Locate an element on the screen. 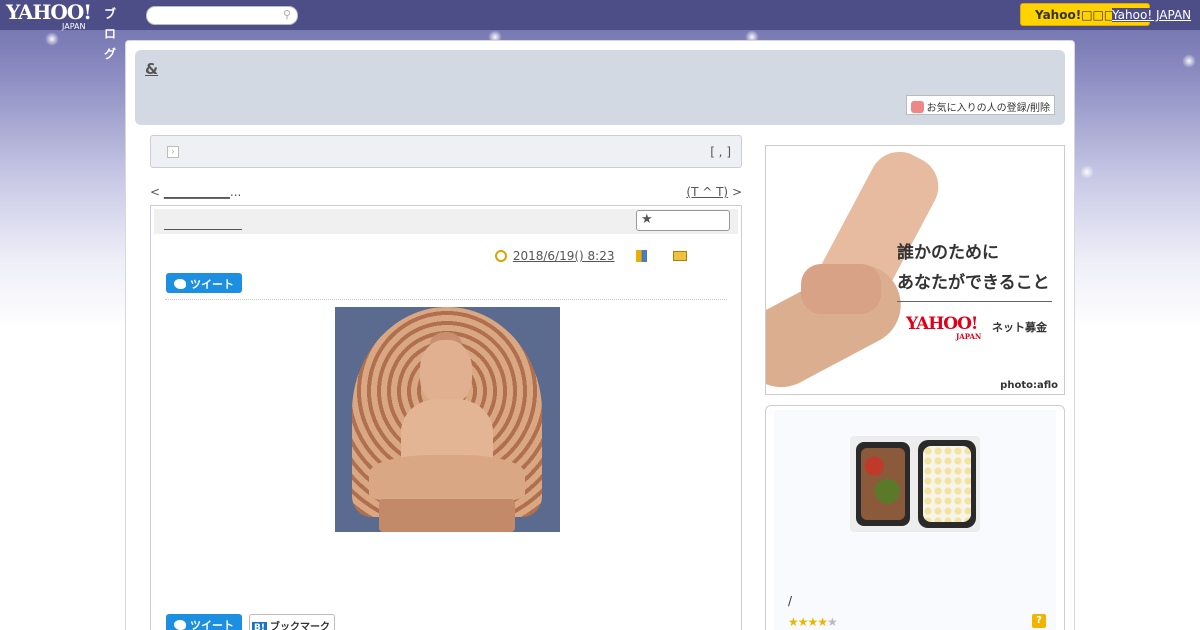 This screenshot has height=630, width=1200. search-icon: ⚲ is located at coordinates (287, 14).